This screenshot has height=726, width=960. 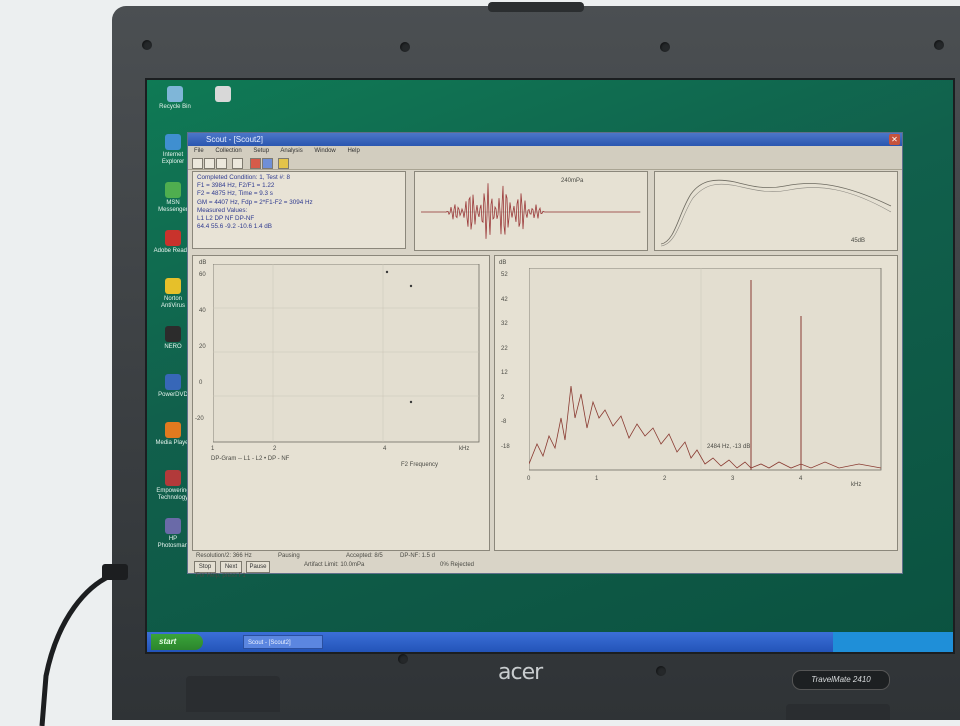 What do you see at coordinates (283, 163) in the screenshot?
I see `help-icon` at bounding box center [283, 163].